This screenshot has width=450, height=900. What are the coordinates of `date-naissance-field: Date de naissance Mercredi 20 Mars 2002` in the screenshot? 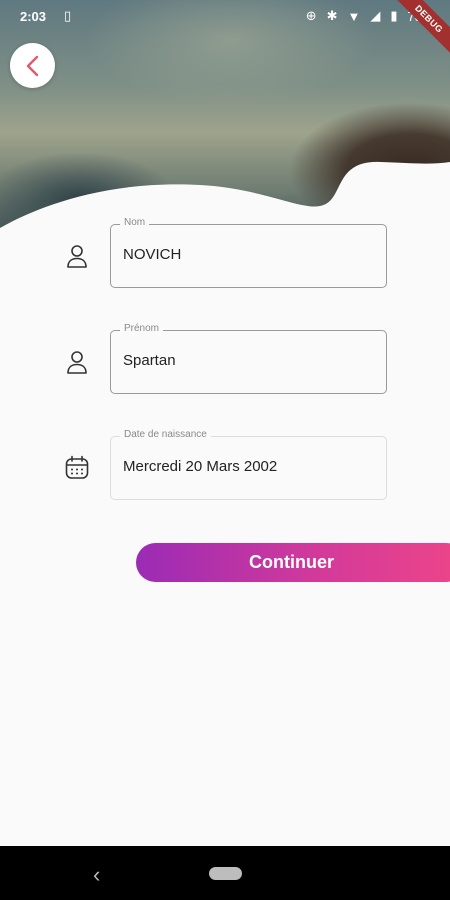 It's located at (248, 464).